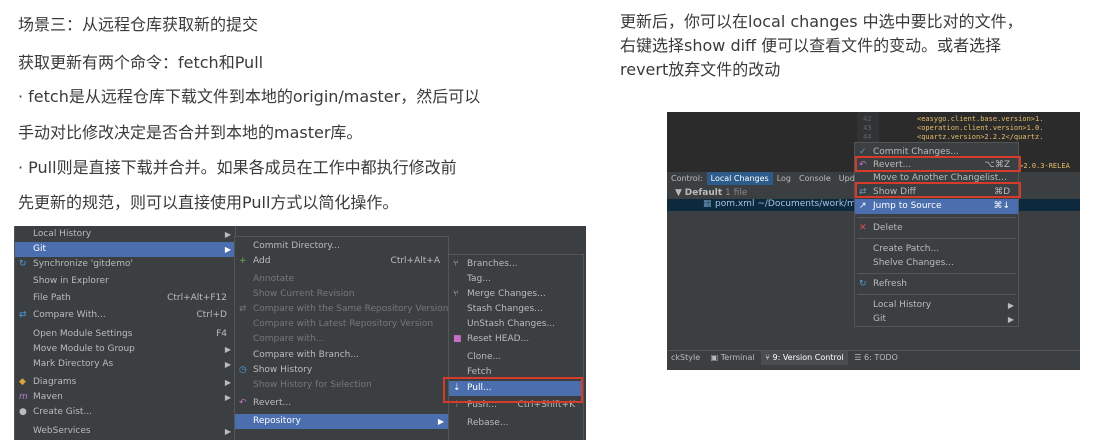 This screenshot has height=447, width=1094. What do you see at coordinates (125, 431) in the screenshot?
I see `menu-item-webservices: WebServices ▶` at bounding box center [125, 431].